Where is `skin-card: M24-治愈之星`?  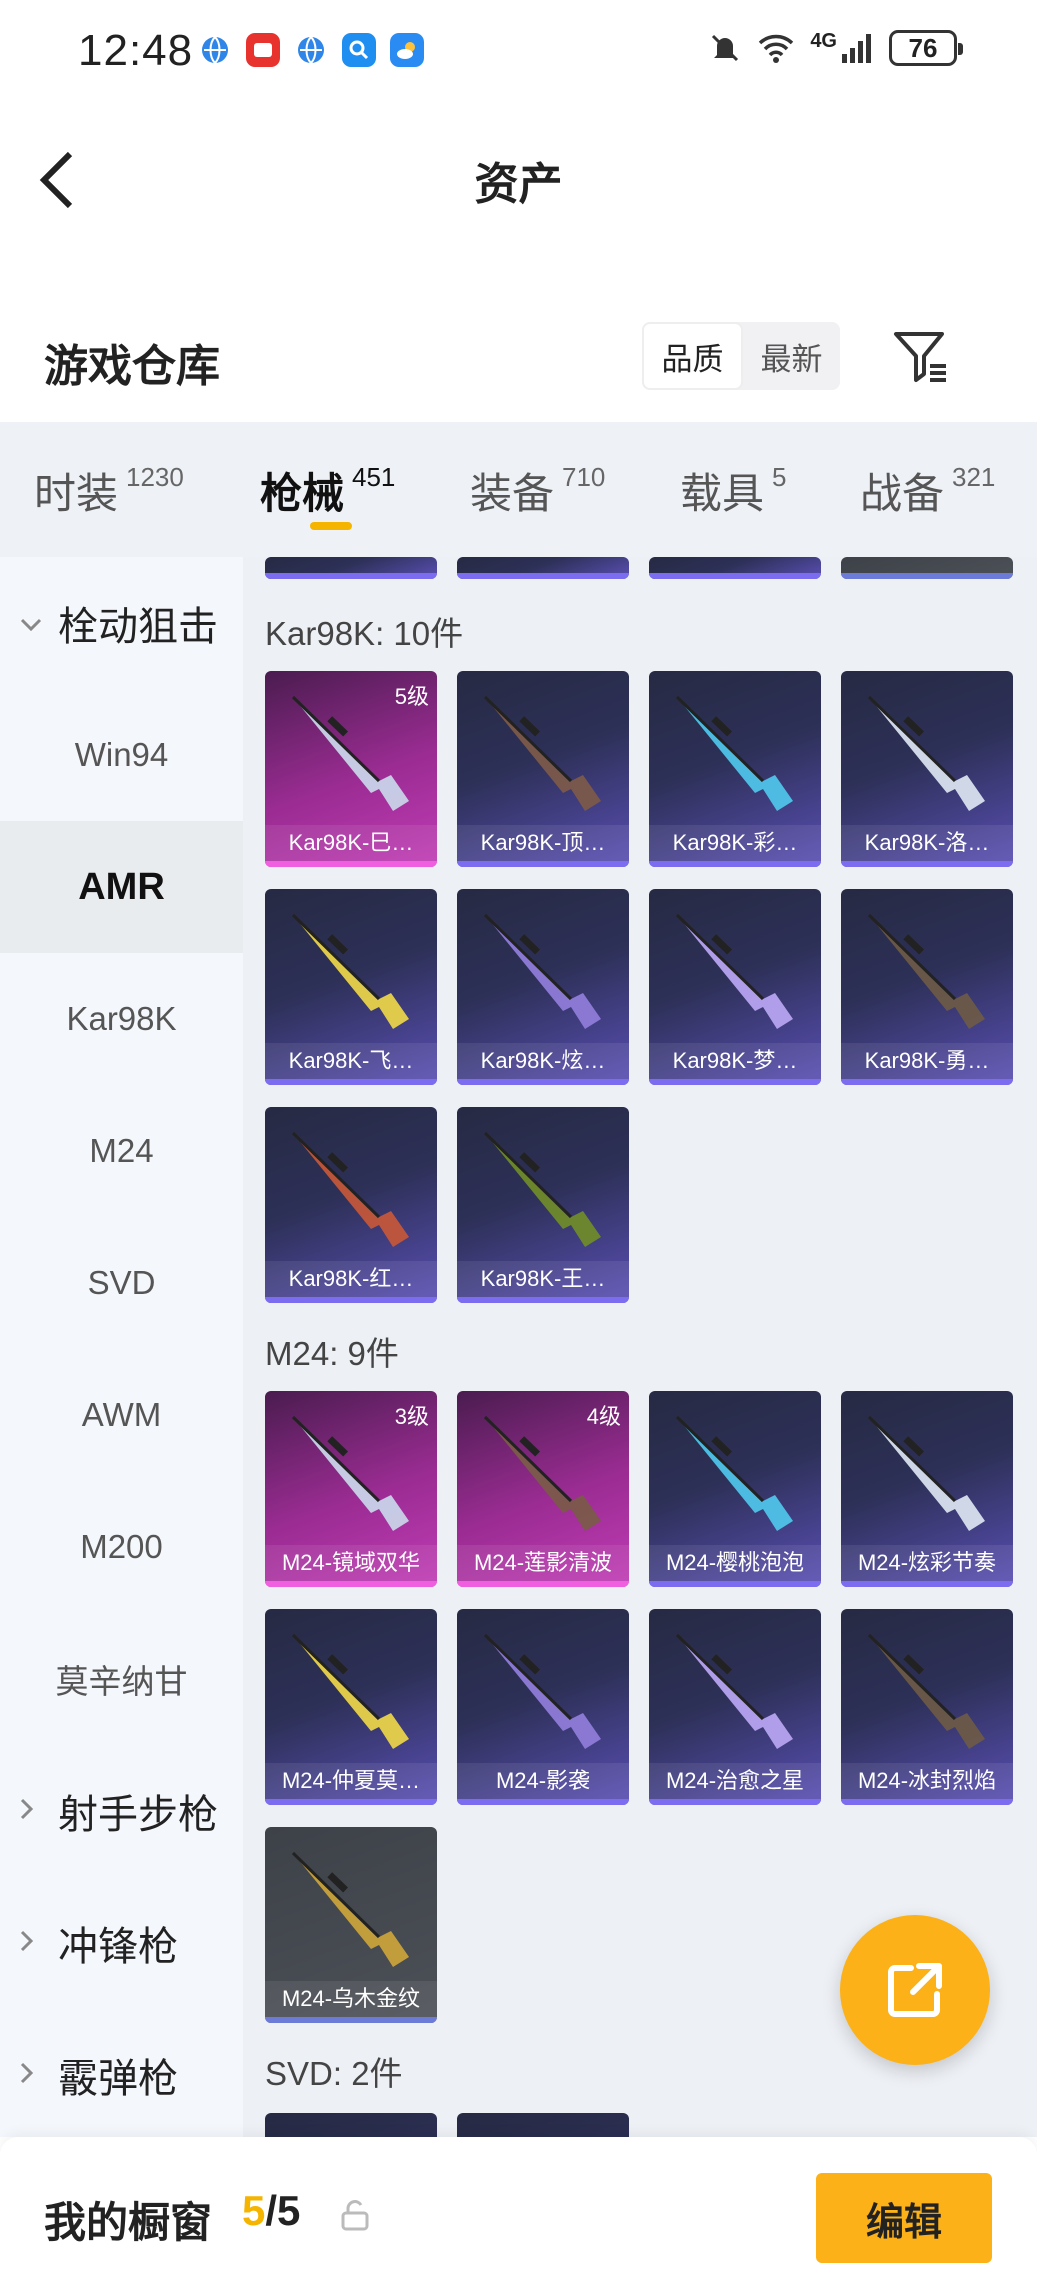 skin-card: M24-治愈之星 is located at coordinates (735, 1707).